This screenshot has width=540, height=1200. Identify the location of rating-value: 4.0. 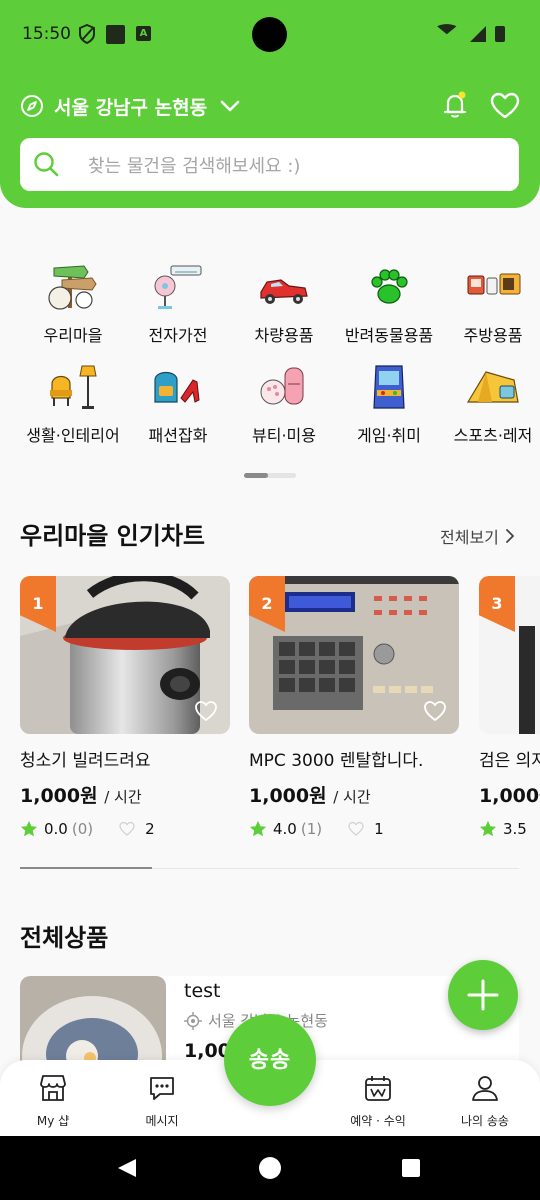
(285, 829).